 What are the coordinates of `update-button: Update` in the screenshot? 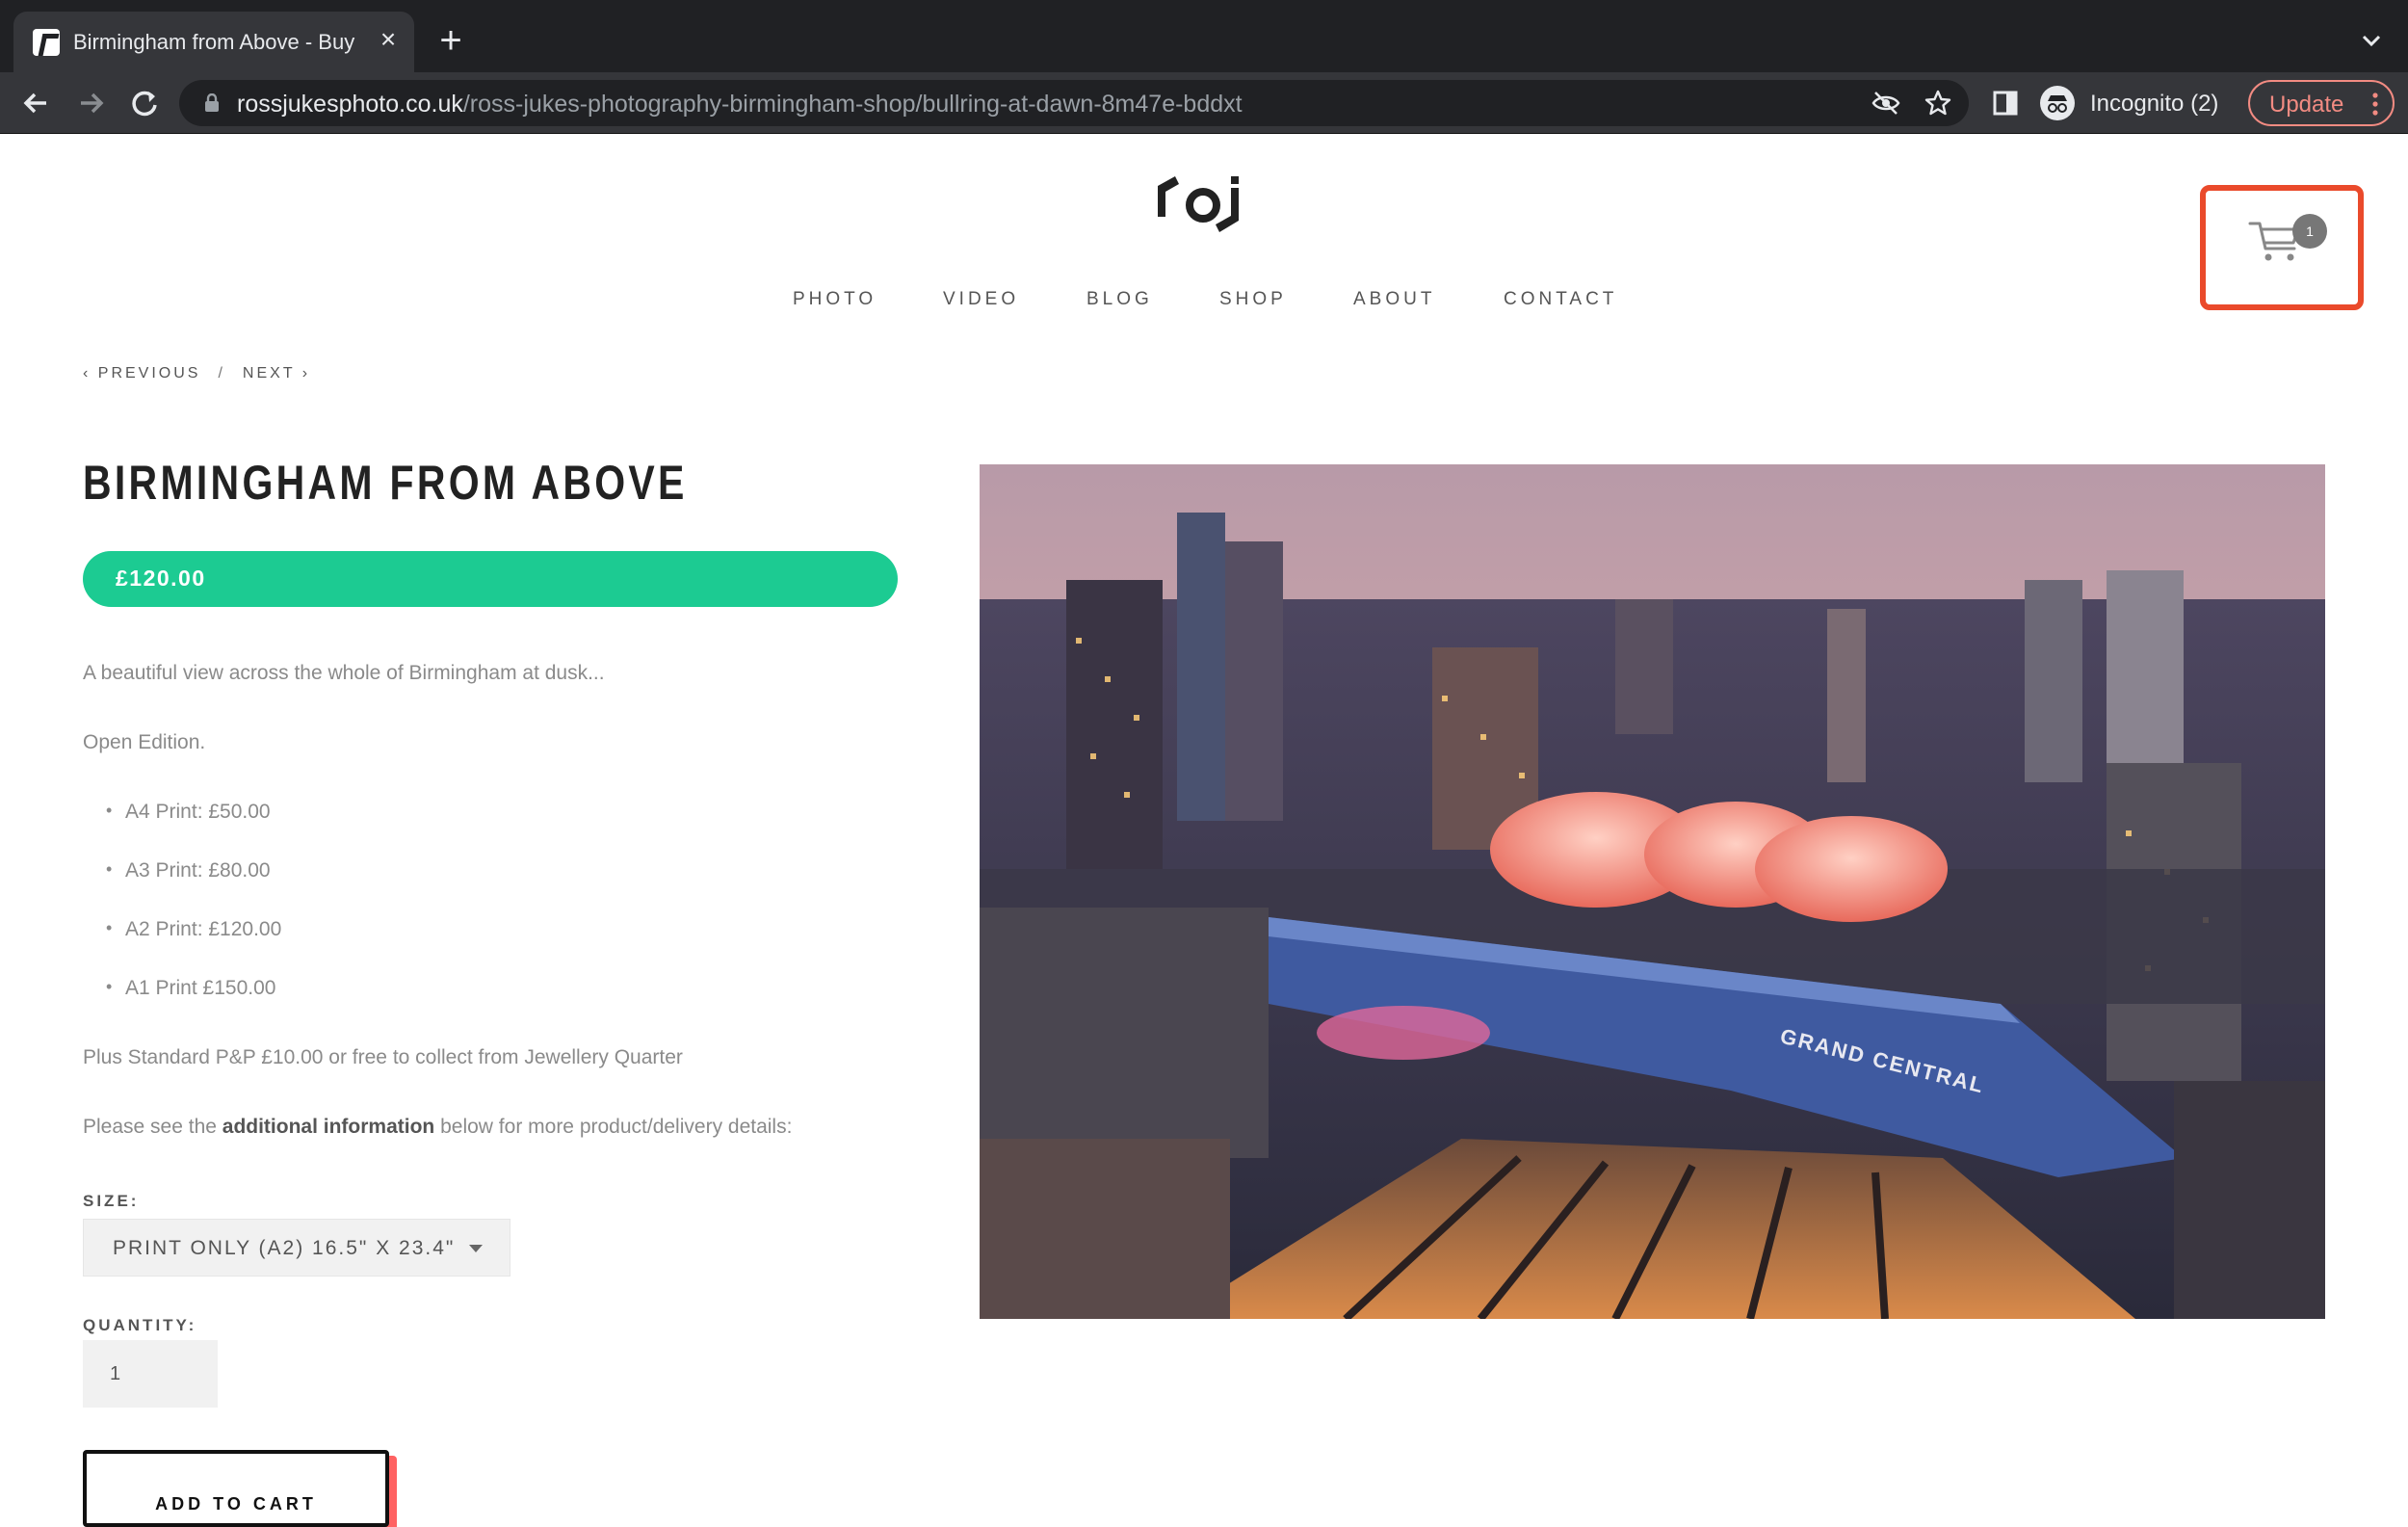 It's located at (2321, 103).